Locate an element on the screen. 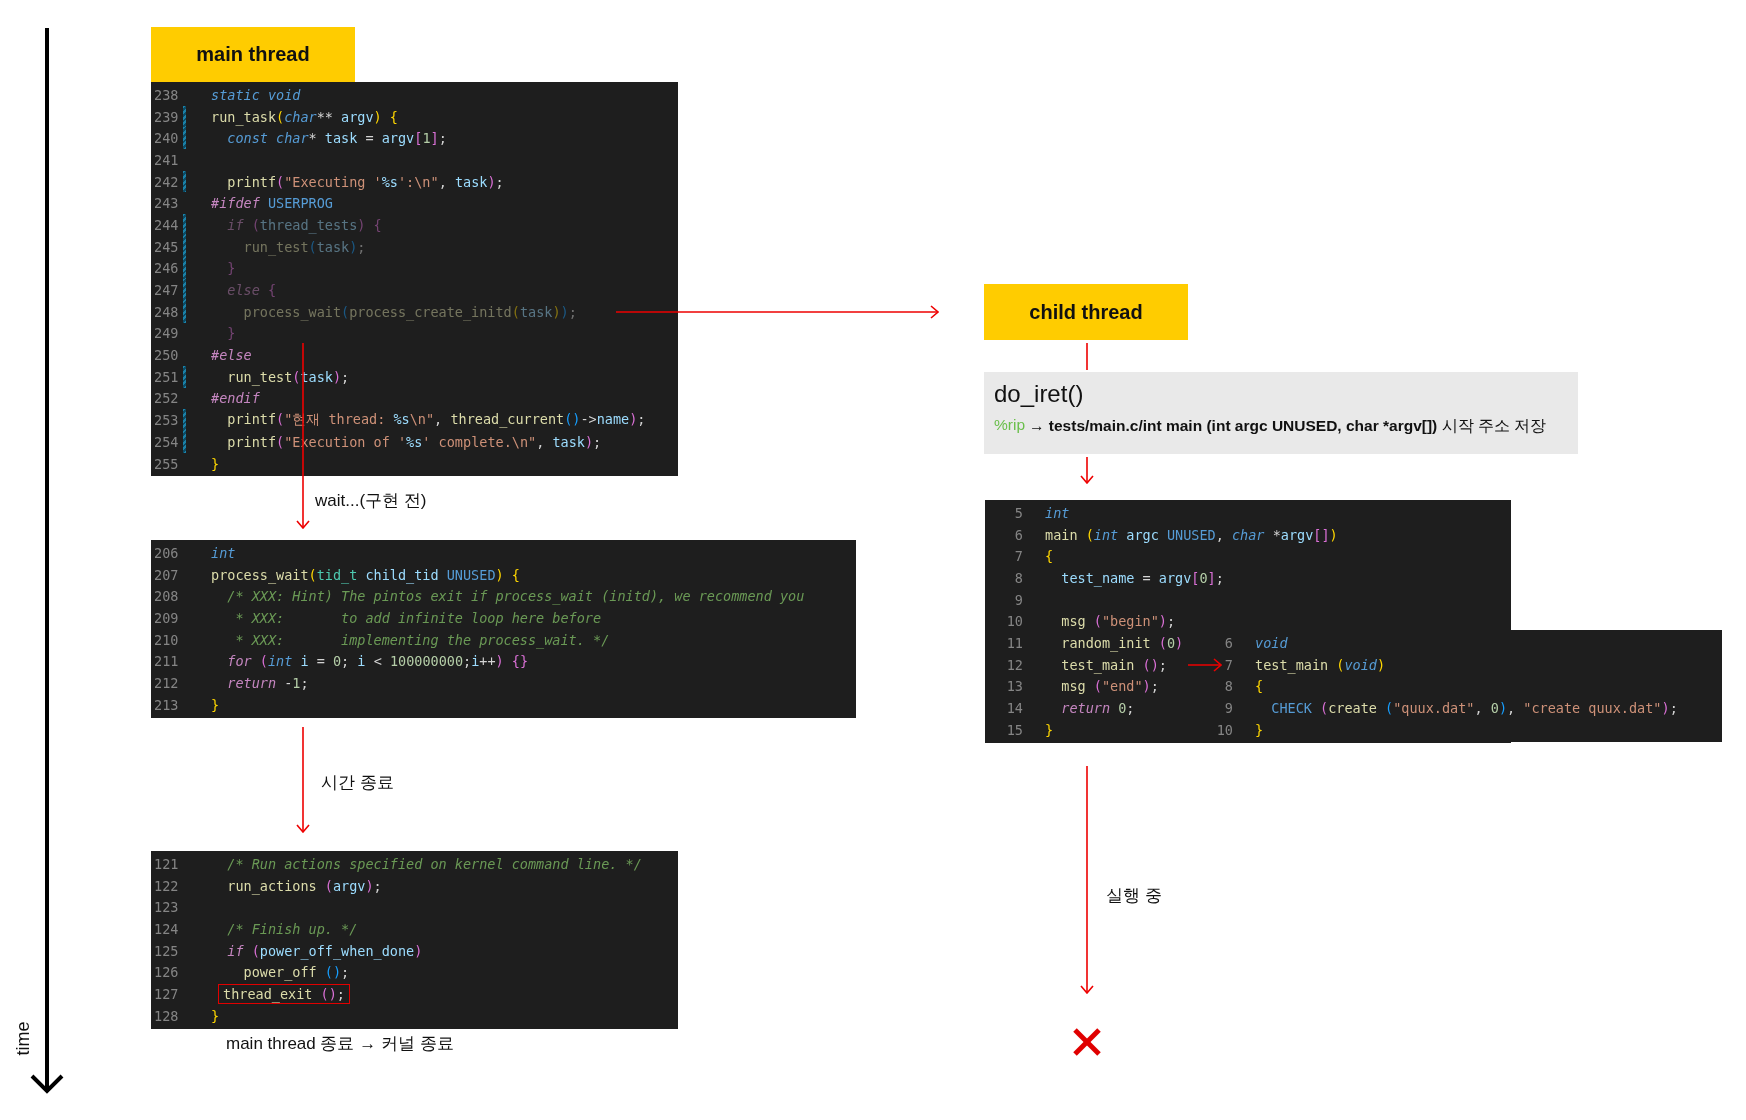  line-number: 248 is located at coordinates (166, 311).